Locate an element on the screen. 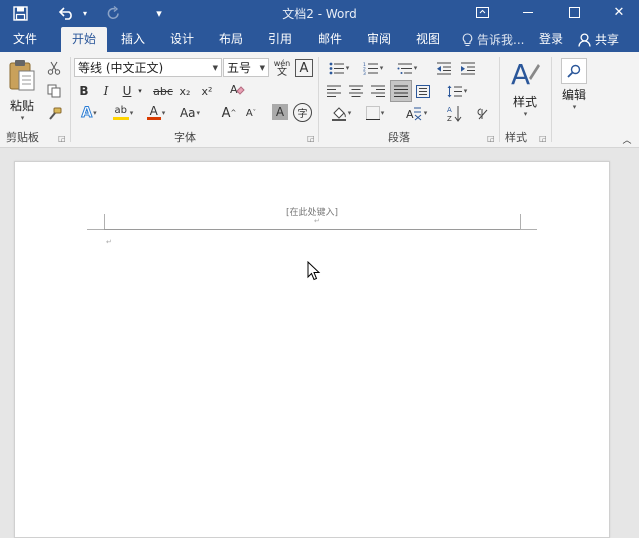  align-right-button is located at coordinates (378, 91).